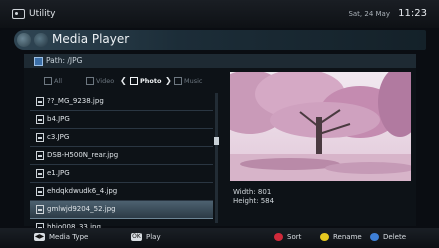  I want to click on tab-all: All, so click(53, 81).